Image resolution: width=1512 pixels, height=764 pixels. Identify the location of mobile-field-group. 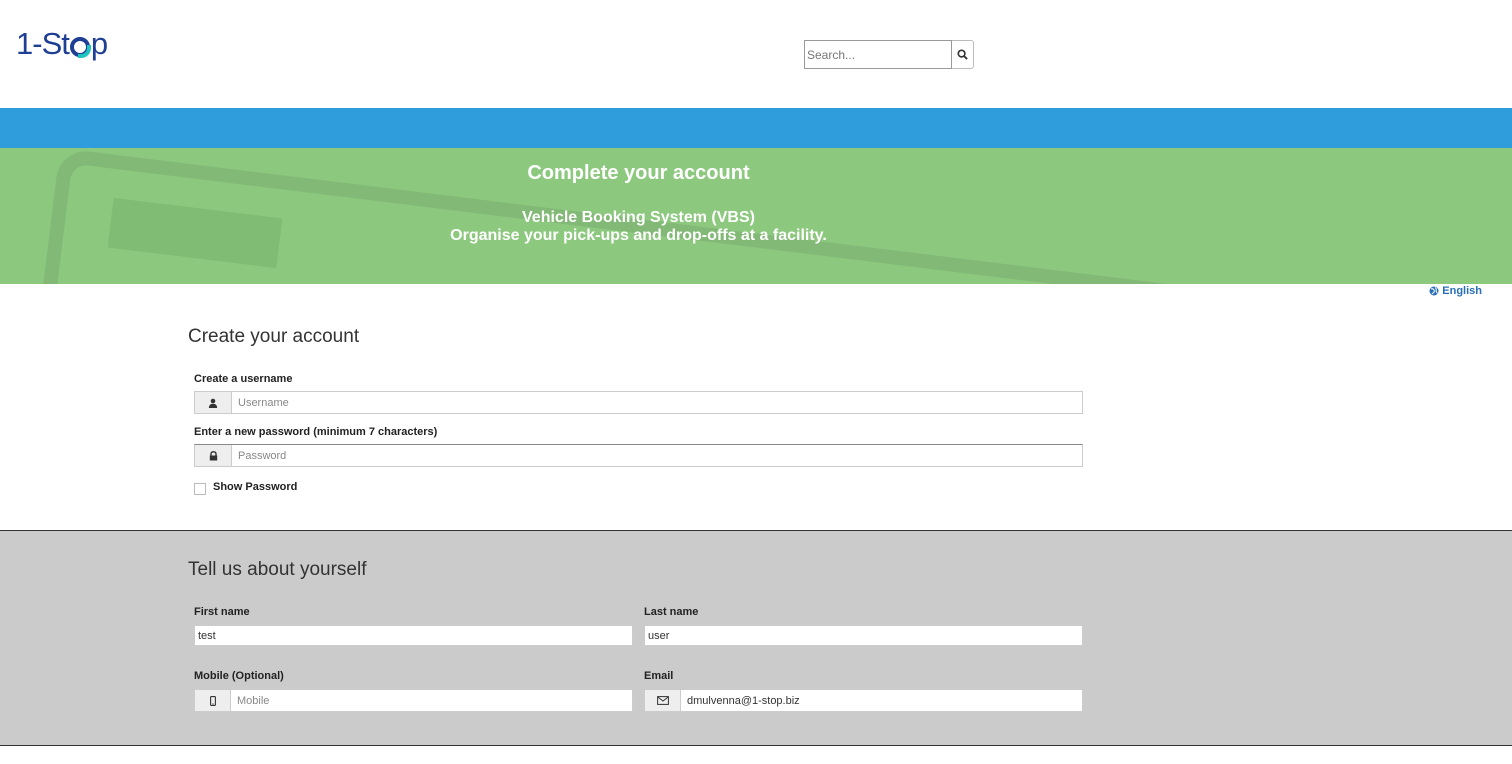
(413, 700).